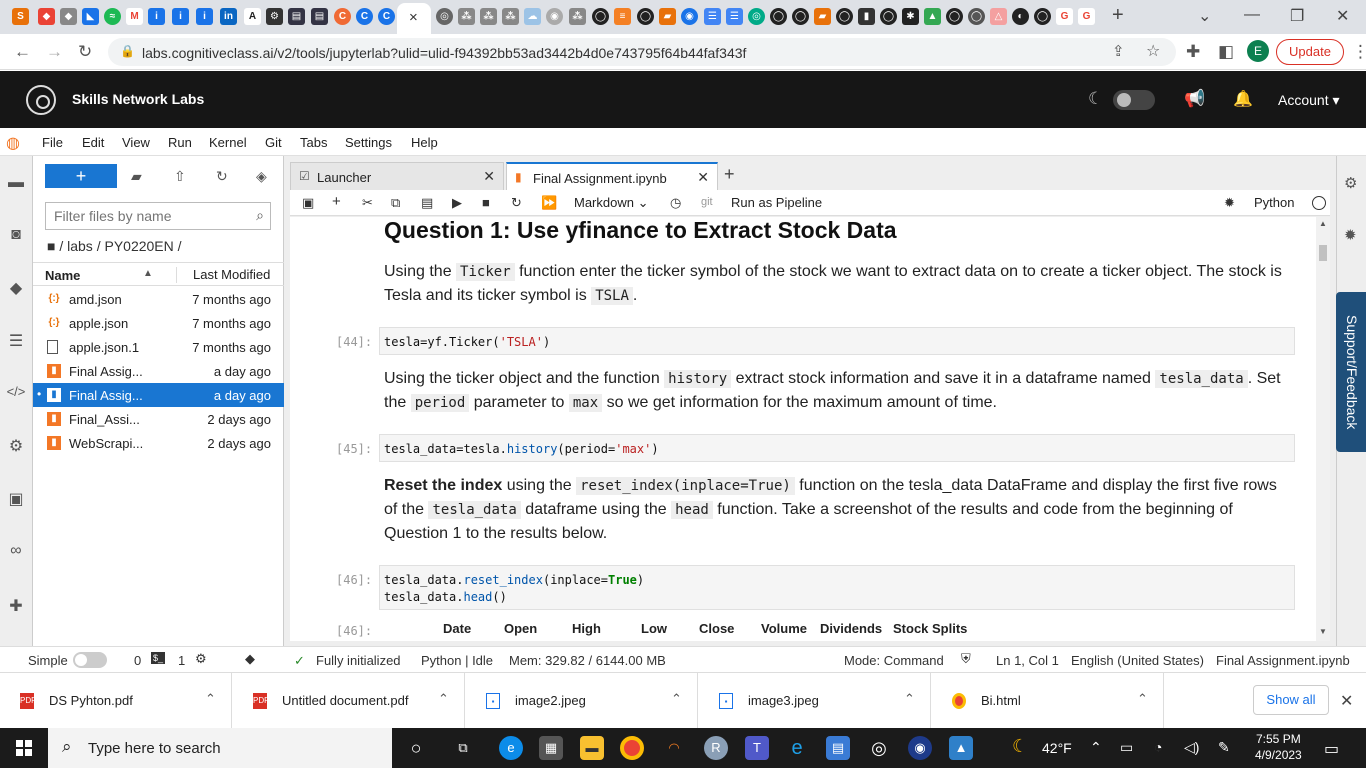 The height and width of the screenshot is (768, 1366). I want to click on notebook-scrollbar: ▲ ▼, so click(1323, 429).